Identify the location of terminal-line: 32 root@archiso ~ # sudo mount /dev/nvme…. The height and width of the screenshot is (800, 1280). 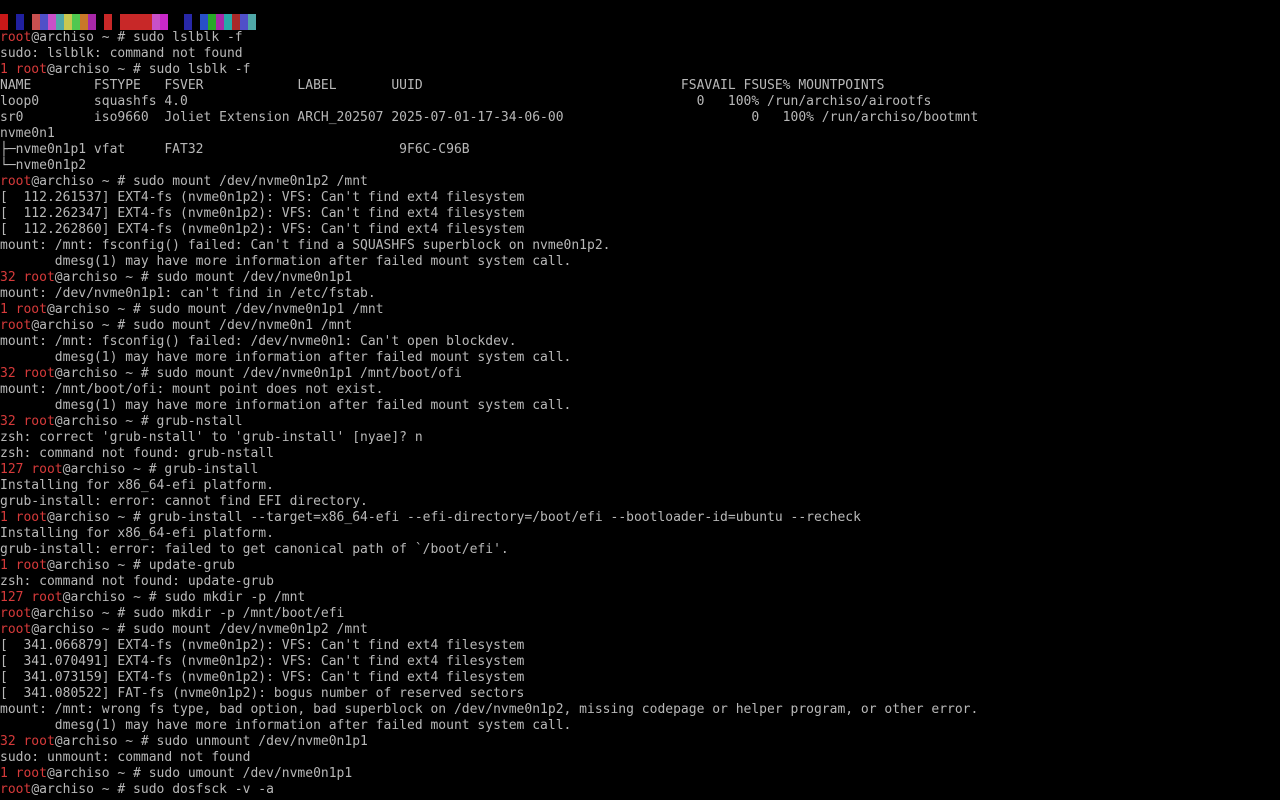
(640, 278).